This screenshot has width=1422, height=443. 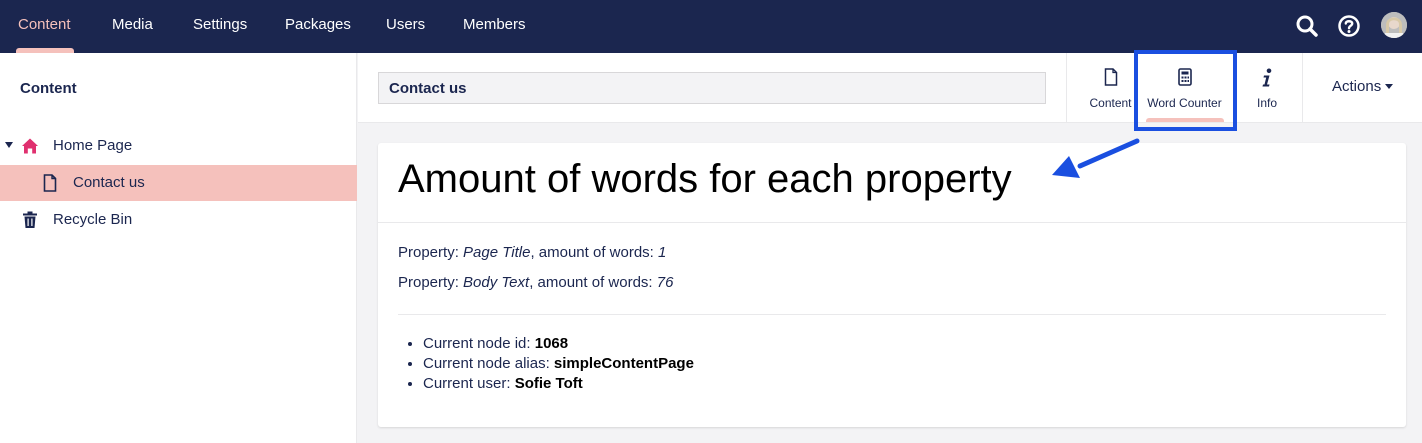 I want to click on expand-caret-icon, so click(x=9, y=145).